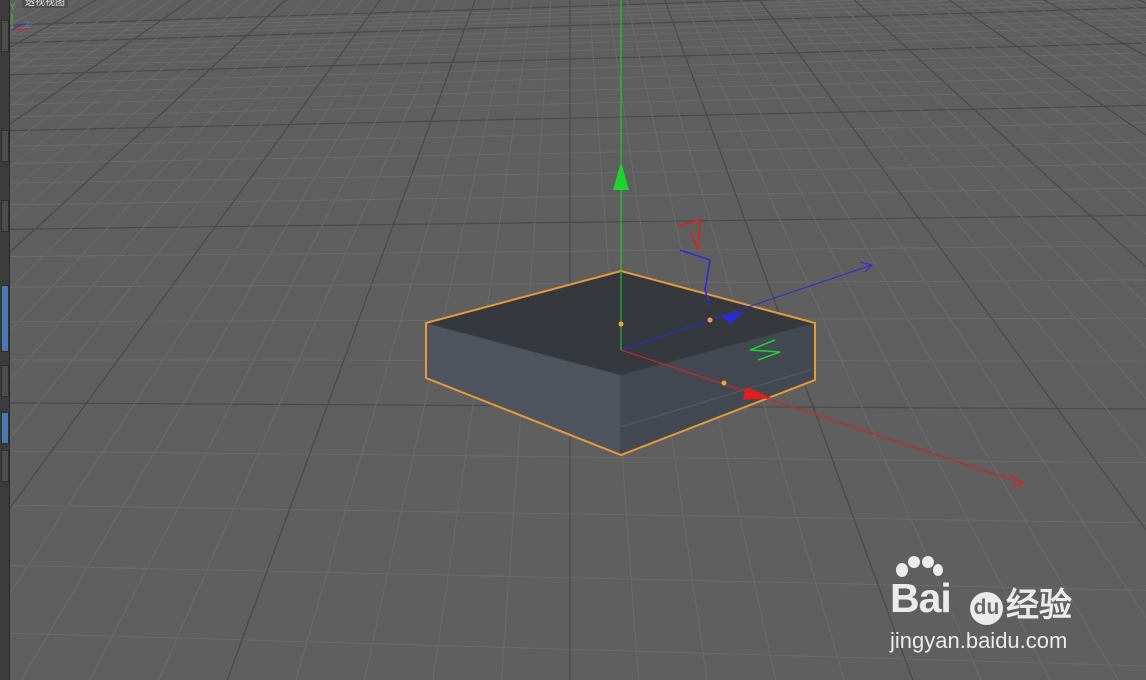 The image size is (1146, 680). I want to click on left-toolbar, so click(5, 340).